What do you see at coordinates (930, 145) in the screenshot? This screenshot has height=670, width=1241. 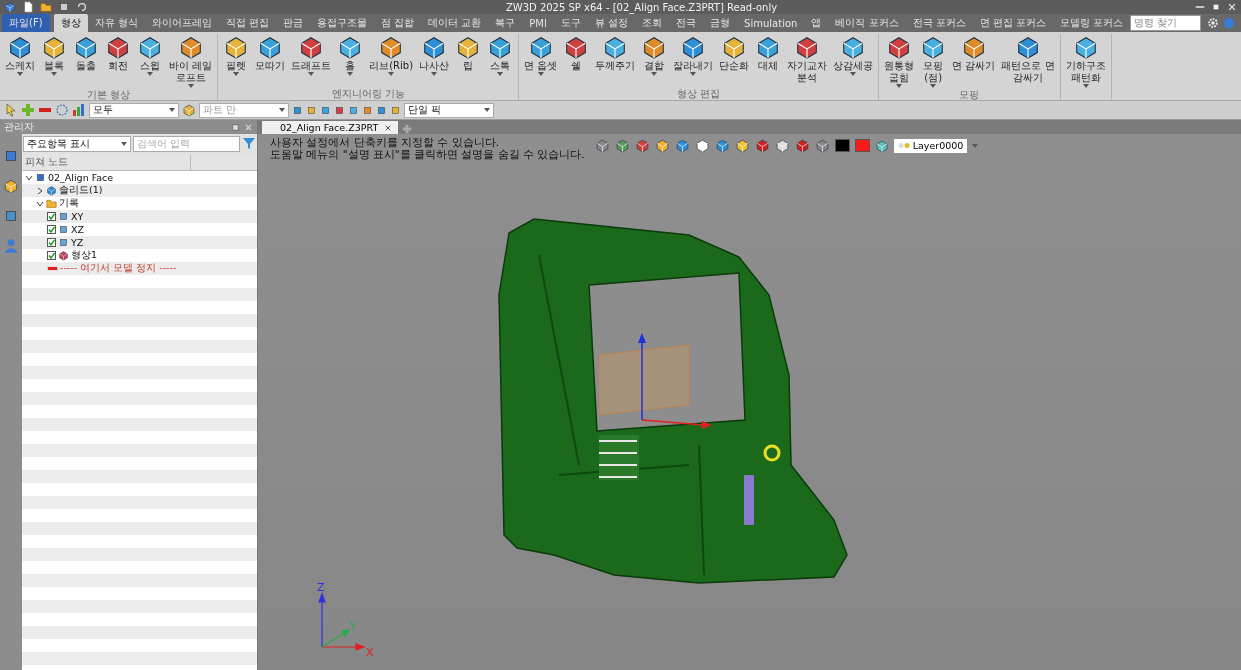 I see `layer-dropdown: Layer0000` at bounding box center [930, 145].